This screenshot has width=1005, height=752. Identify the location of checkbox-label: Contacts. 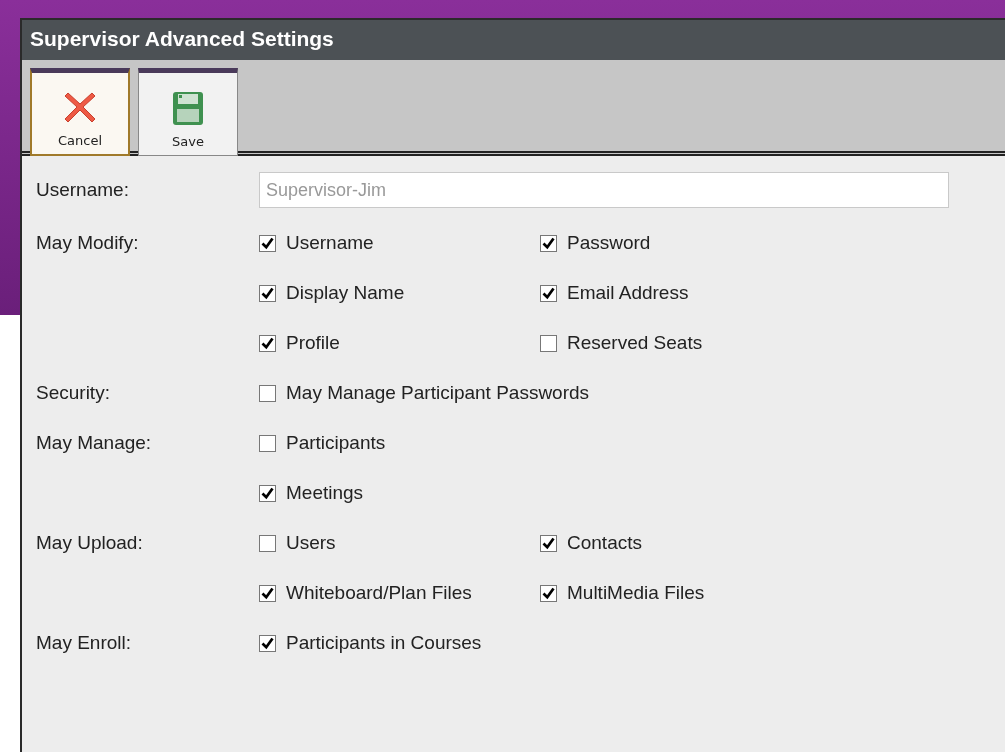
(604, 543).